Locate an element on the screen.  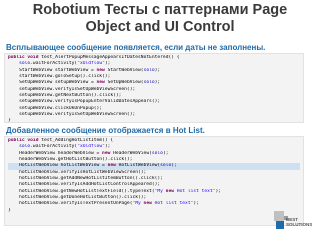
logo-text-line2: SOLUTIONS is located at coordinates (299, 224).